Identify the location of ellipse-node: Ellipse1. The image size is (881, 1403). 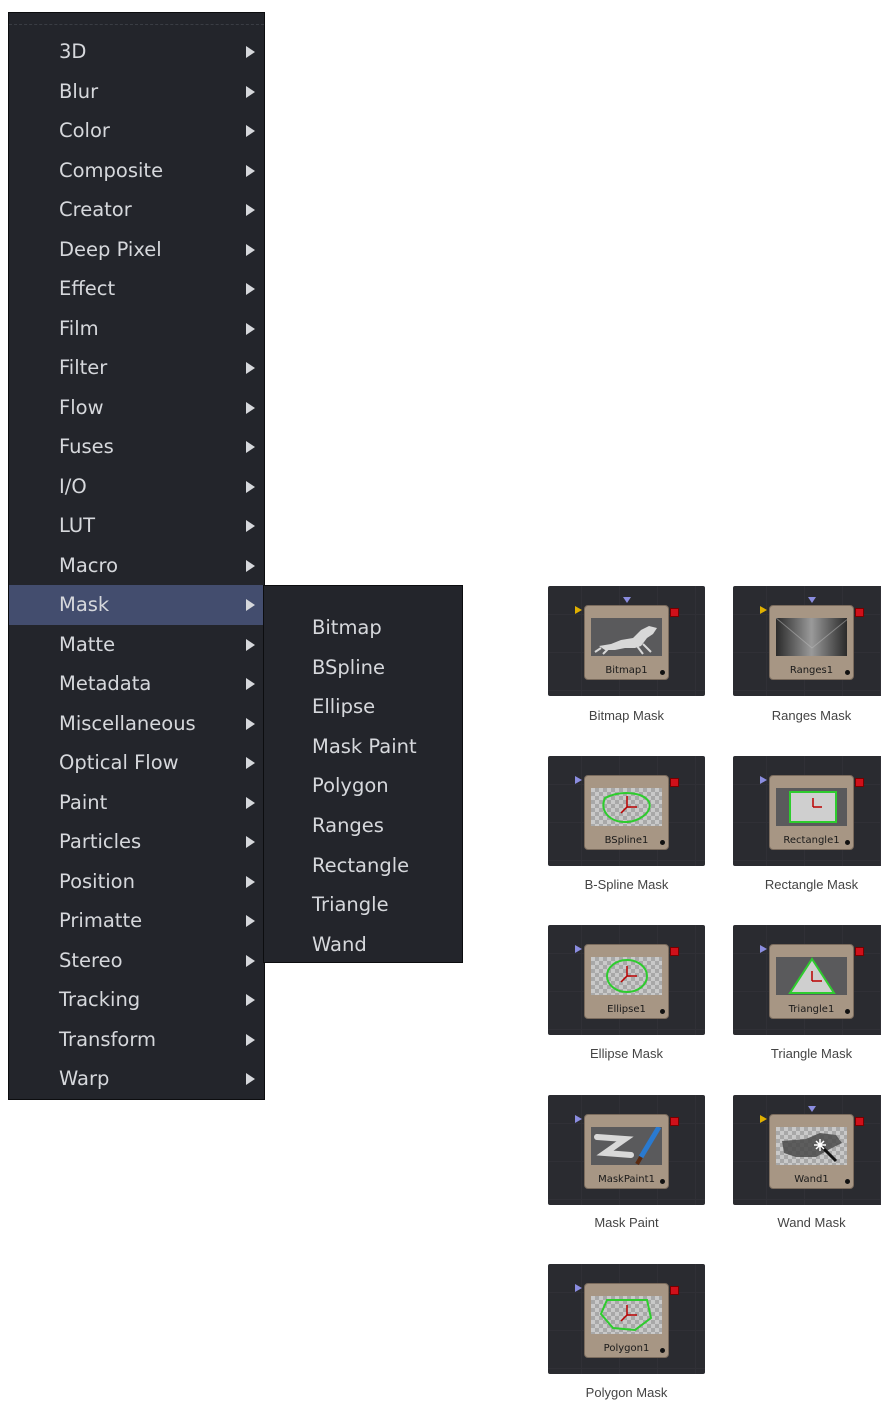
(626, 981).